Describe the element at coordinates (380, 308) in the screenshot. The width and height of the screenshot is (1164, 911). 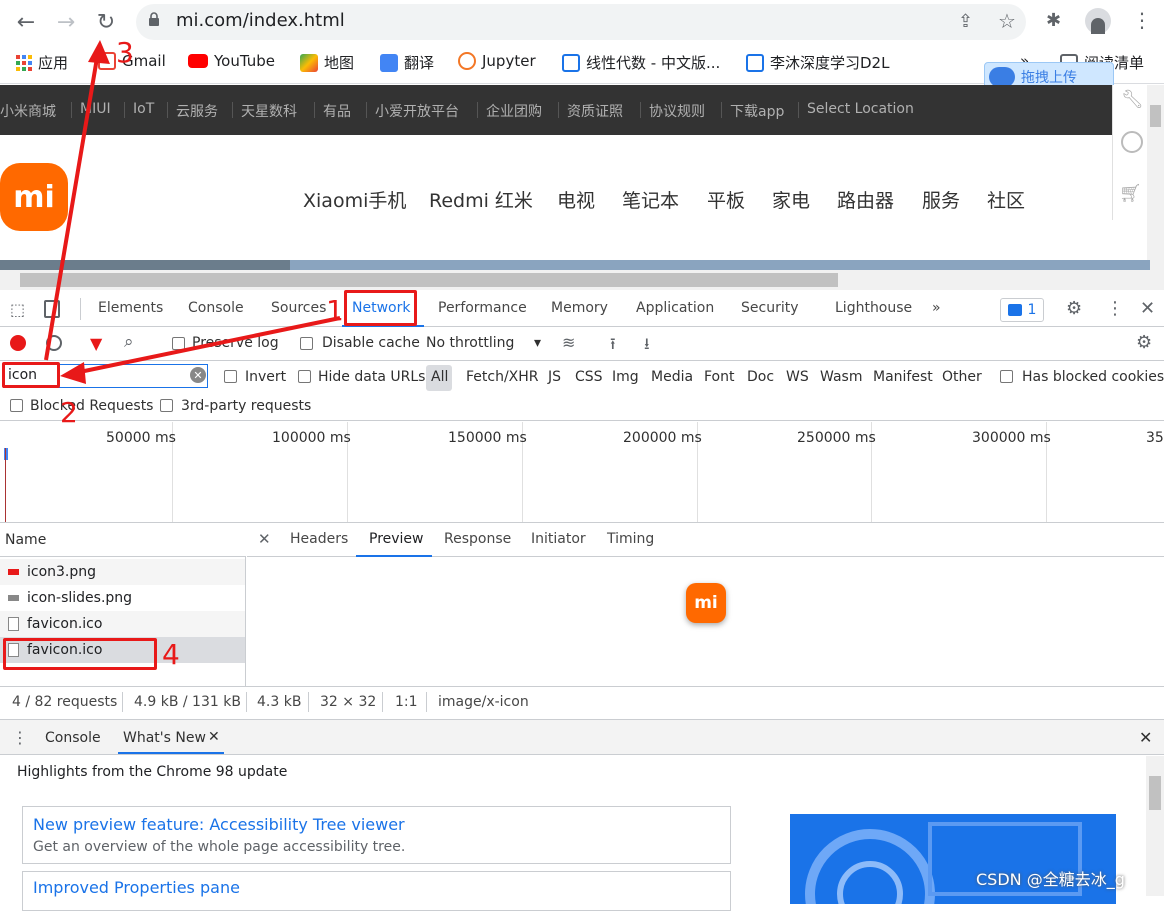
I see `annotation-box-network` at that location.